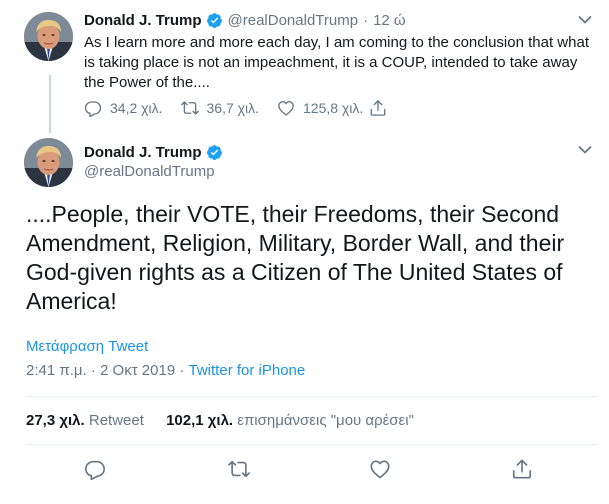 This screenshot has height=504, width=609. Describe the element at coordinates (100, 370) in the screenshot. I see `tweet-timestamp: 2:41 π.μ. · 2 Οκτ 2019` at that location.